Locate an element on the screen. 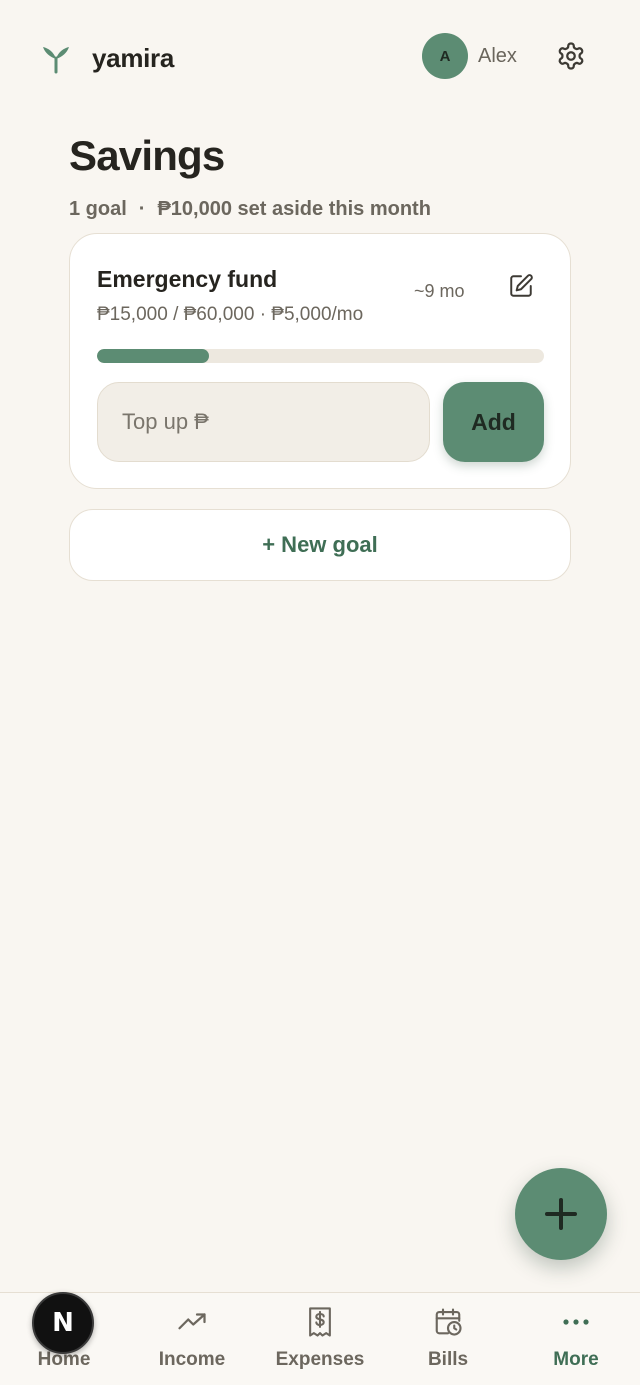 This screenshot has width=640, height=1385. page-title: Savings is located at coordinates (147, 155).